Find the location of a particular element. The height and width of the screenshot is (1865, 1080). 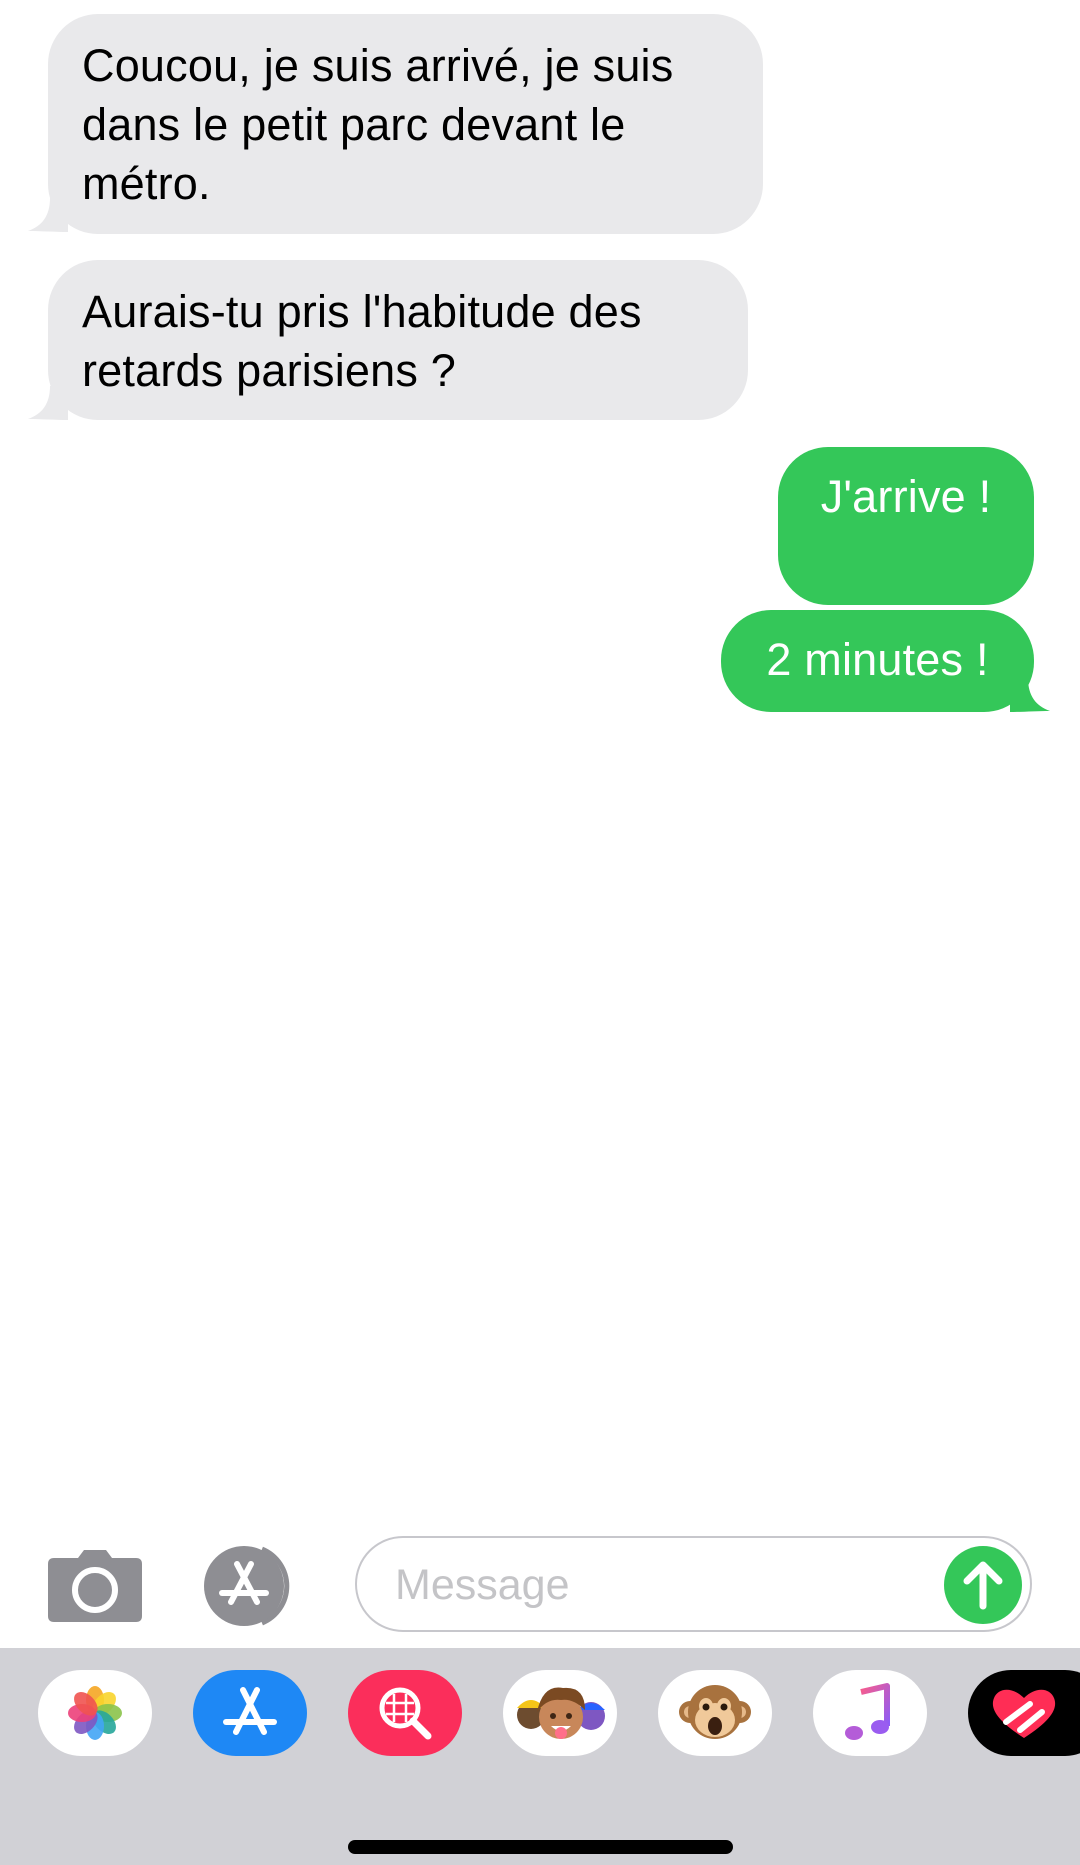

send-button is located at coordinates (983, 1585).